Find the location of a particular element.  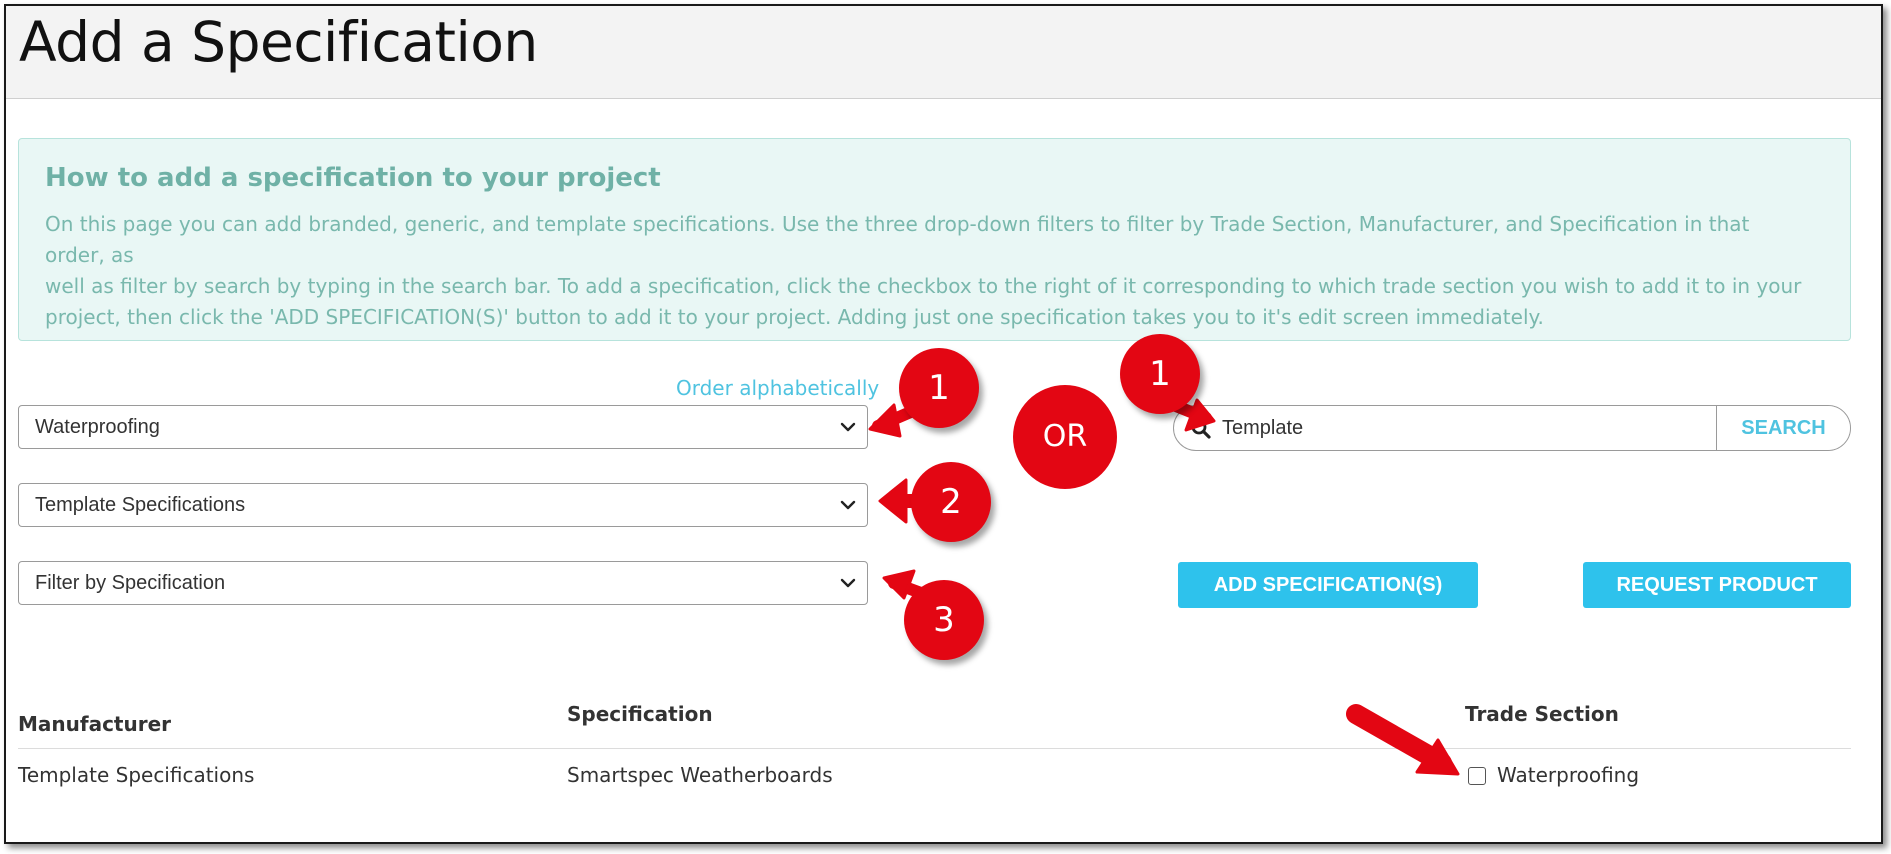

step-1-badge: 1 is located at coordinates (939, 388).